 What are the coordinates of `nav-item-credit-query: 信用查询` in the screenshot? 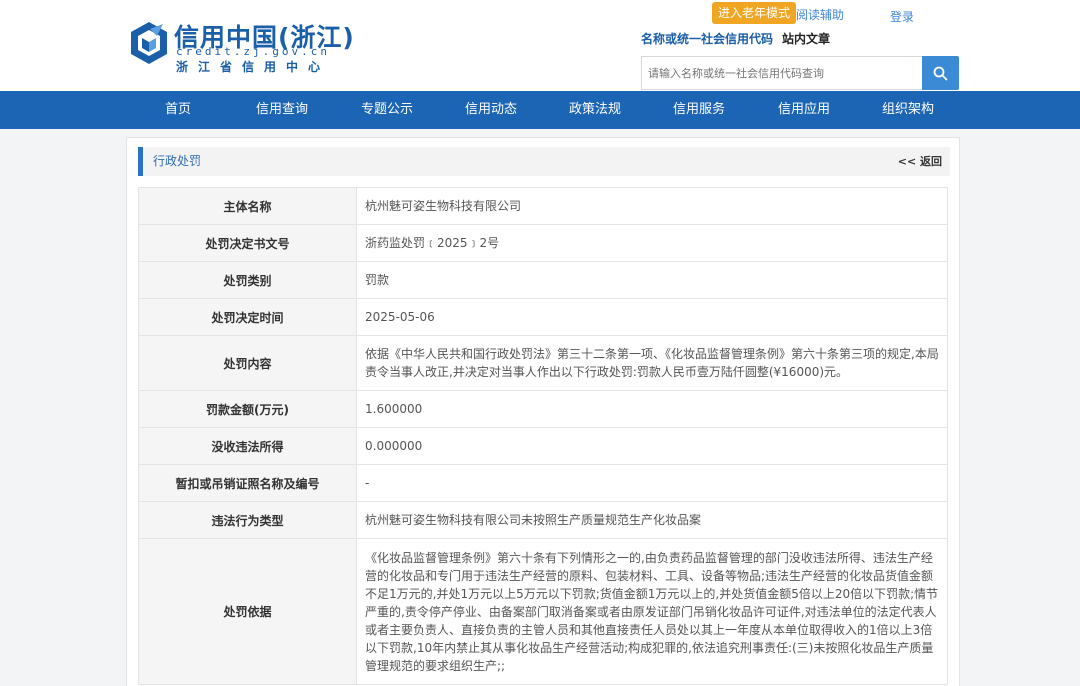 It's located at (282, 110).